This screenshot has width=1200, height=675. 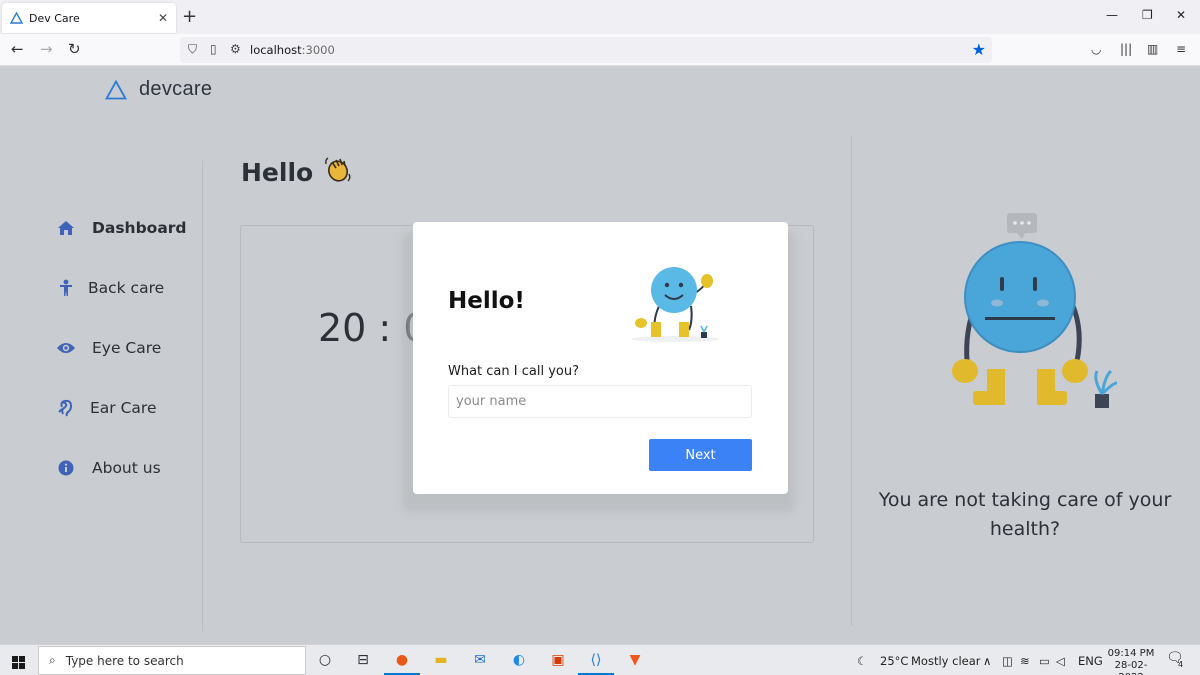 I want to click on sidebar-item-label: About us, so click(x=126, y=468).